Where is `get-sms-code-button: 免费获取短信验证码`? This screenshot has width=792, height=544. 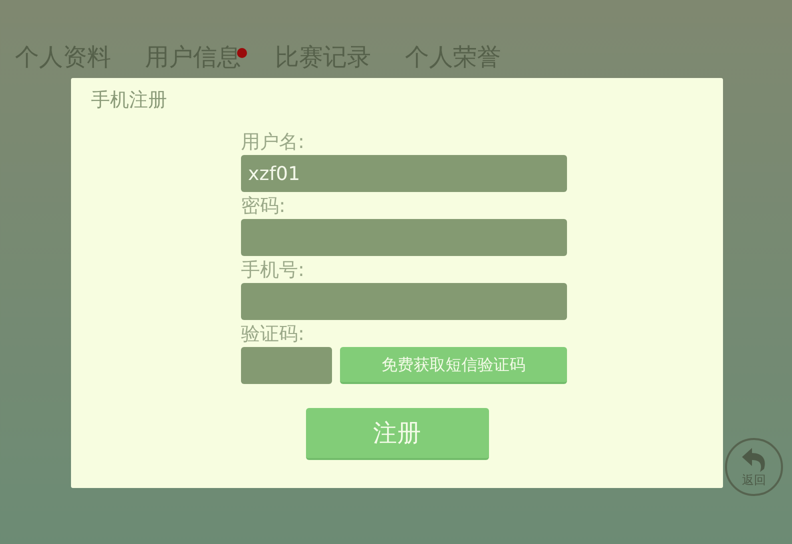
get-sms-code-button: 免费获取短信验证码 is located at coordinates (453, 365).